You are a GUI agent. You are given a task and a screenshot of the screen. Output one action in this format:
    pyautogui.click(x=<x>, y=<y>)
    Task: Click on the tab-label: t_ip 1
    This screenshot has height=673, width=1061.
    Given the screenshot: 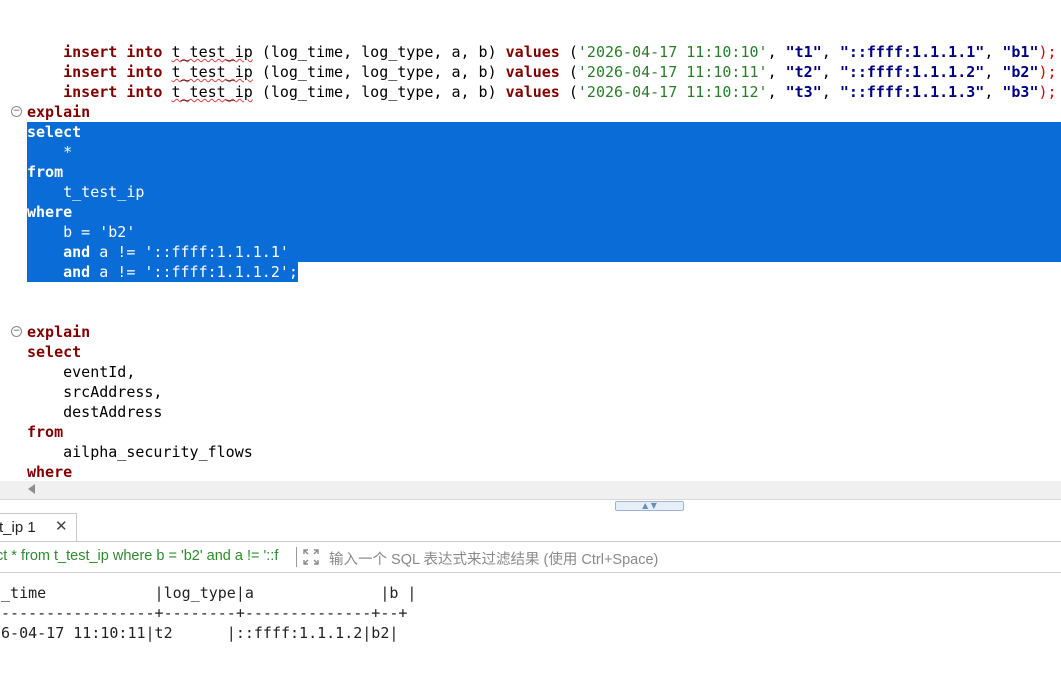 What is the action you would take?
    pyautogui.click(x=18, y=527)
    